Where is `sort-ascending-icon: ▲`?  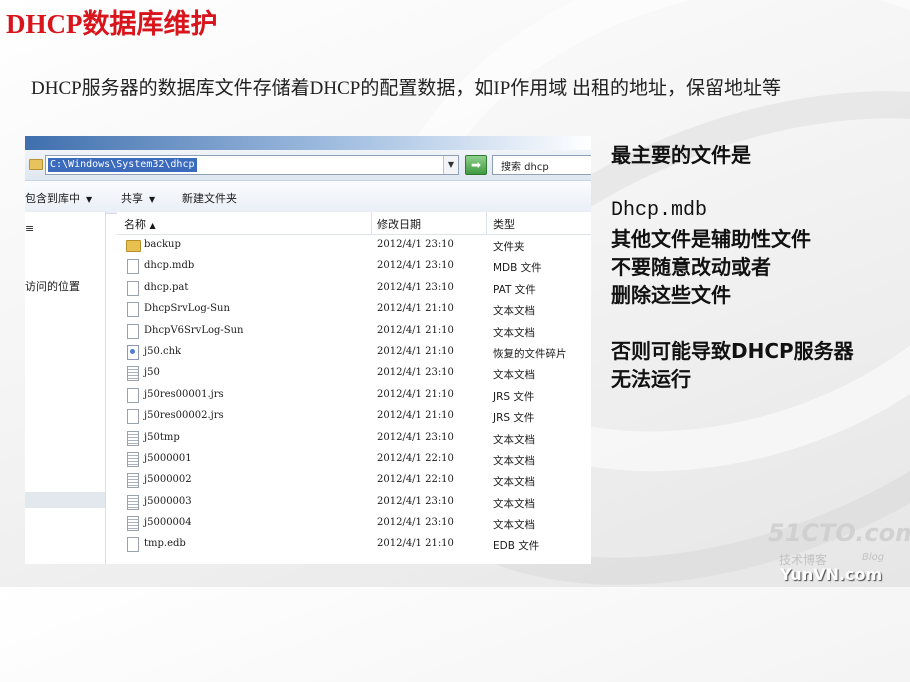 sort-ascending-icon: ▲ is located at coordinates (152, 225).